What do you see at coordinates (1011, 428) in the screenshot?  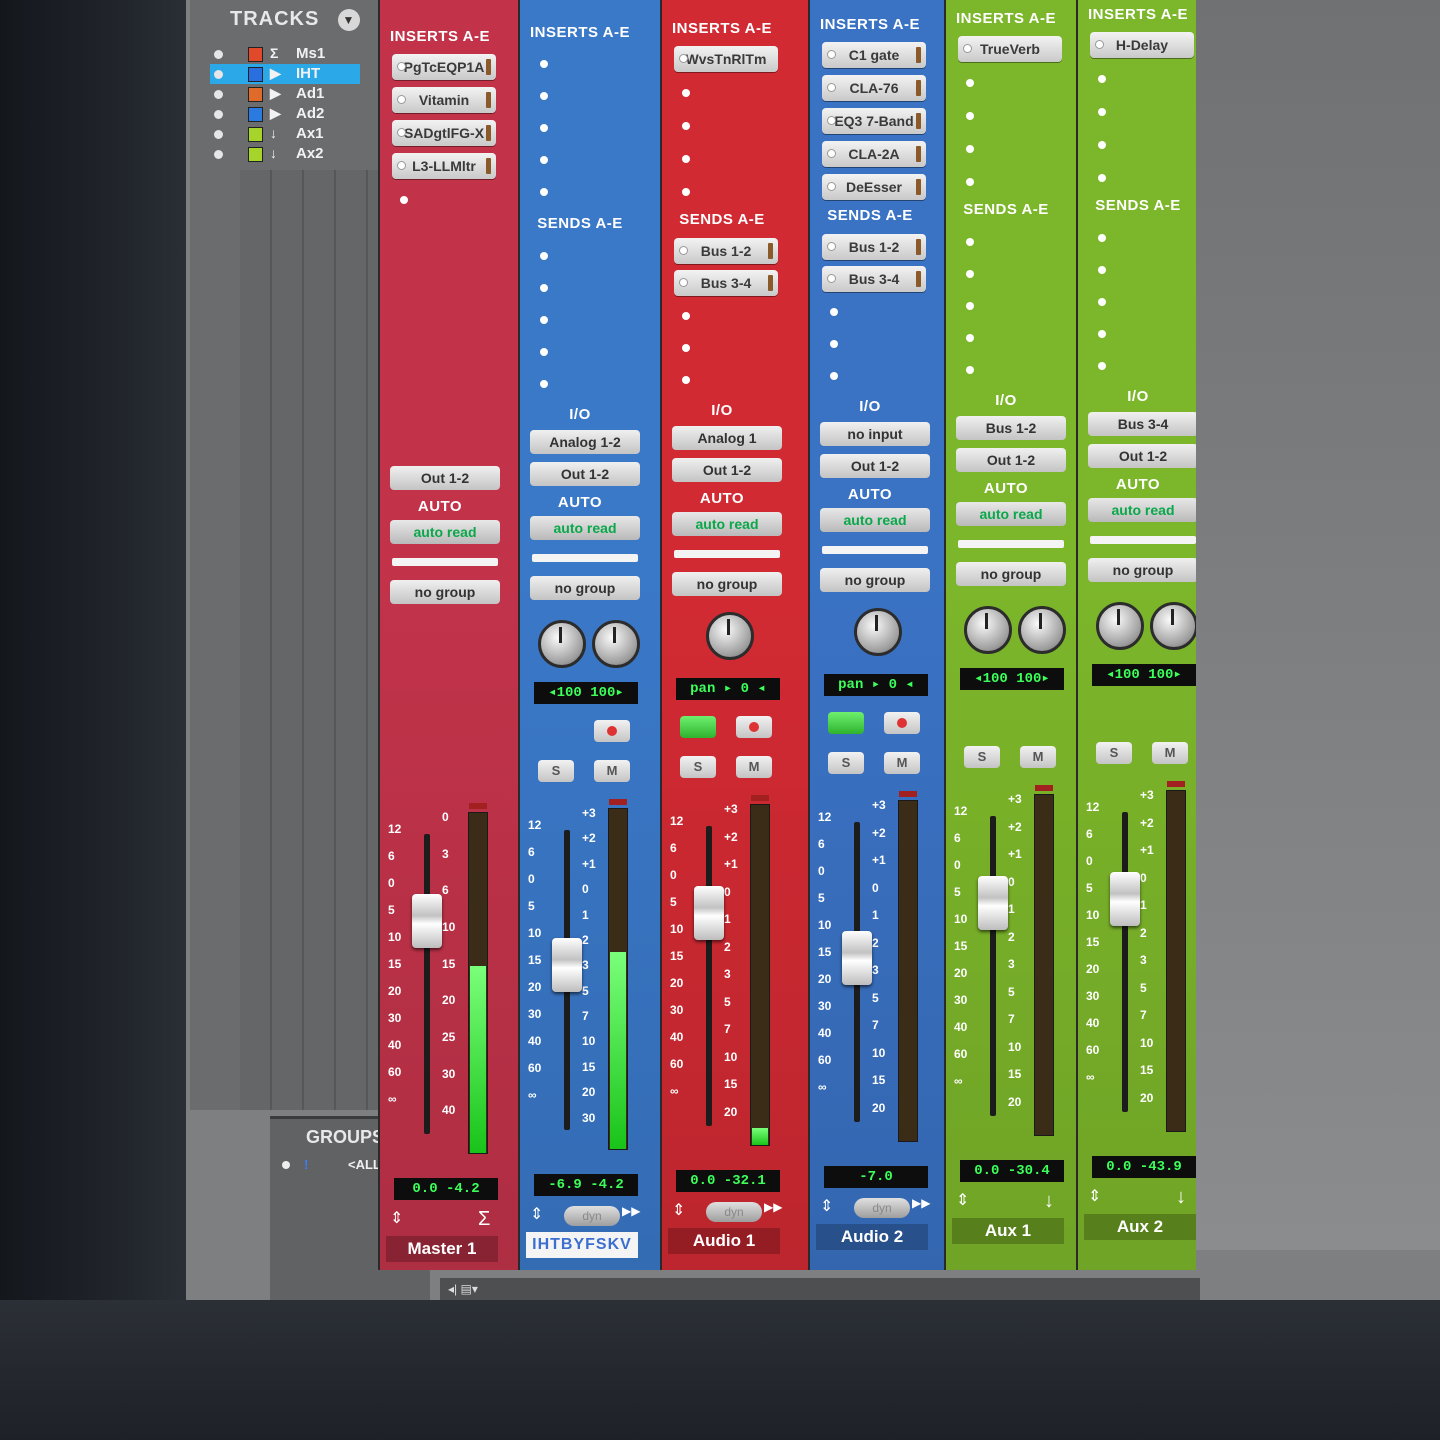 I see `input-selector: Bus 1-2` at bounding box center [1011, 428].